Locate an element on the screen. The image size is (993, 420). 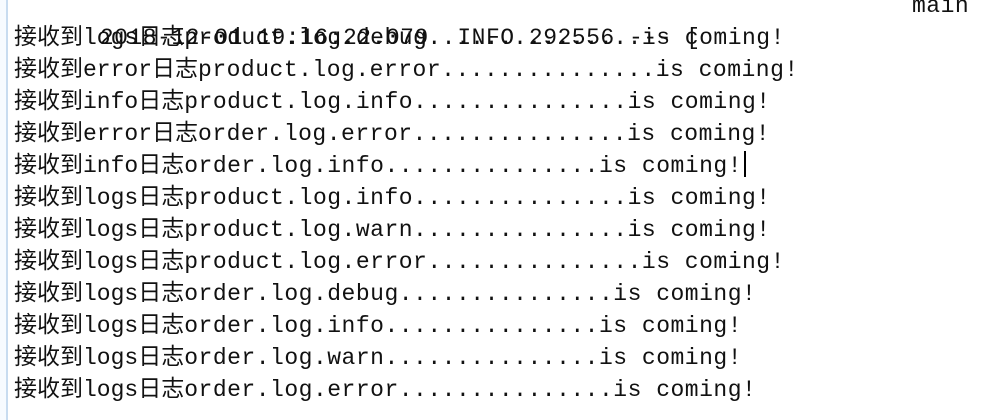
log-thread-name: main is located at coordinates (941, 9).